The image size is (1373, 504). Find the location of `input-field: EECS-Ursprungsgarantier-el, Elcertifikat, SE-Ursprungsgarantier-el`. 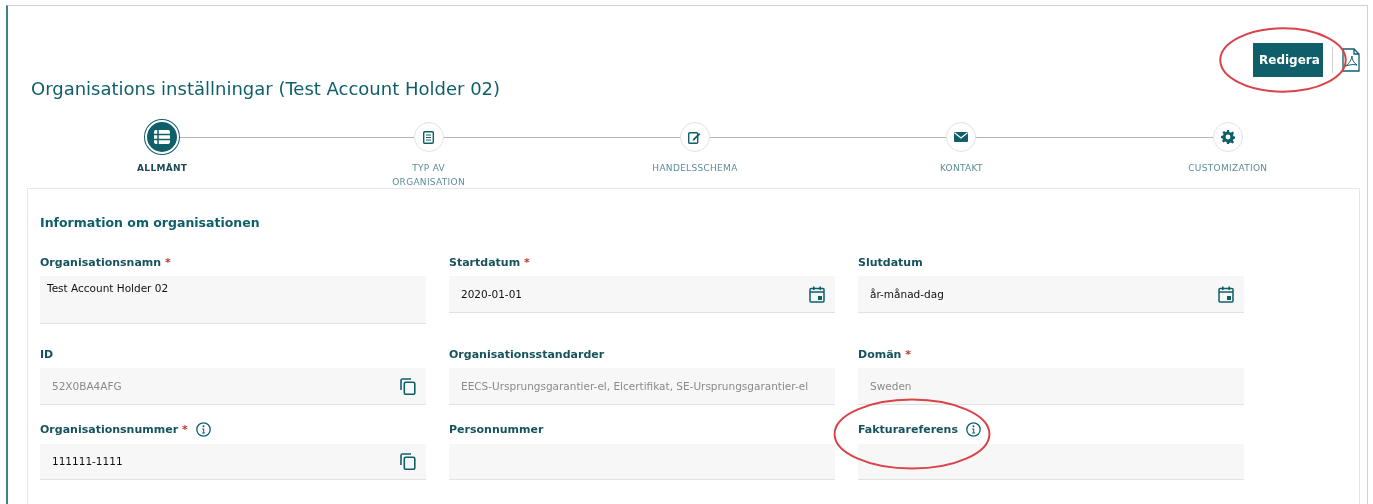

input-field: EECS-Ursprungsgarantier-el, Elcertifikat, SE-Ursprungsgarantier-el is located at coordinates (642, 386).